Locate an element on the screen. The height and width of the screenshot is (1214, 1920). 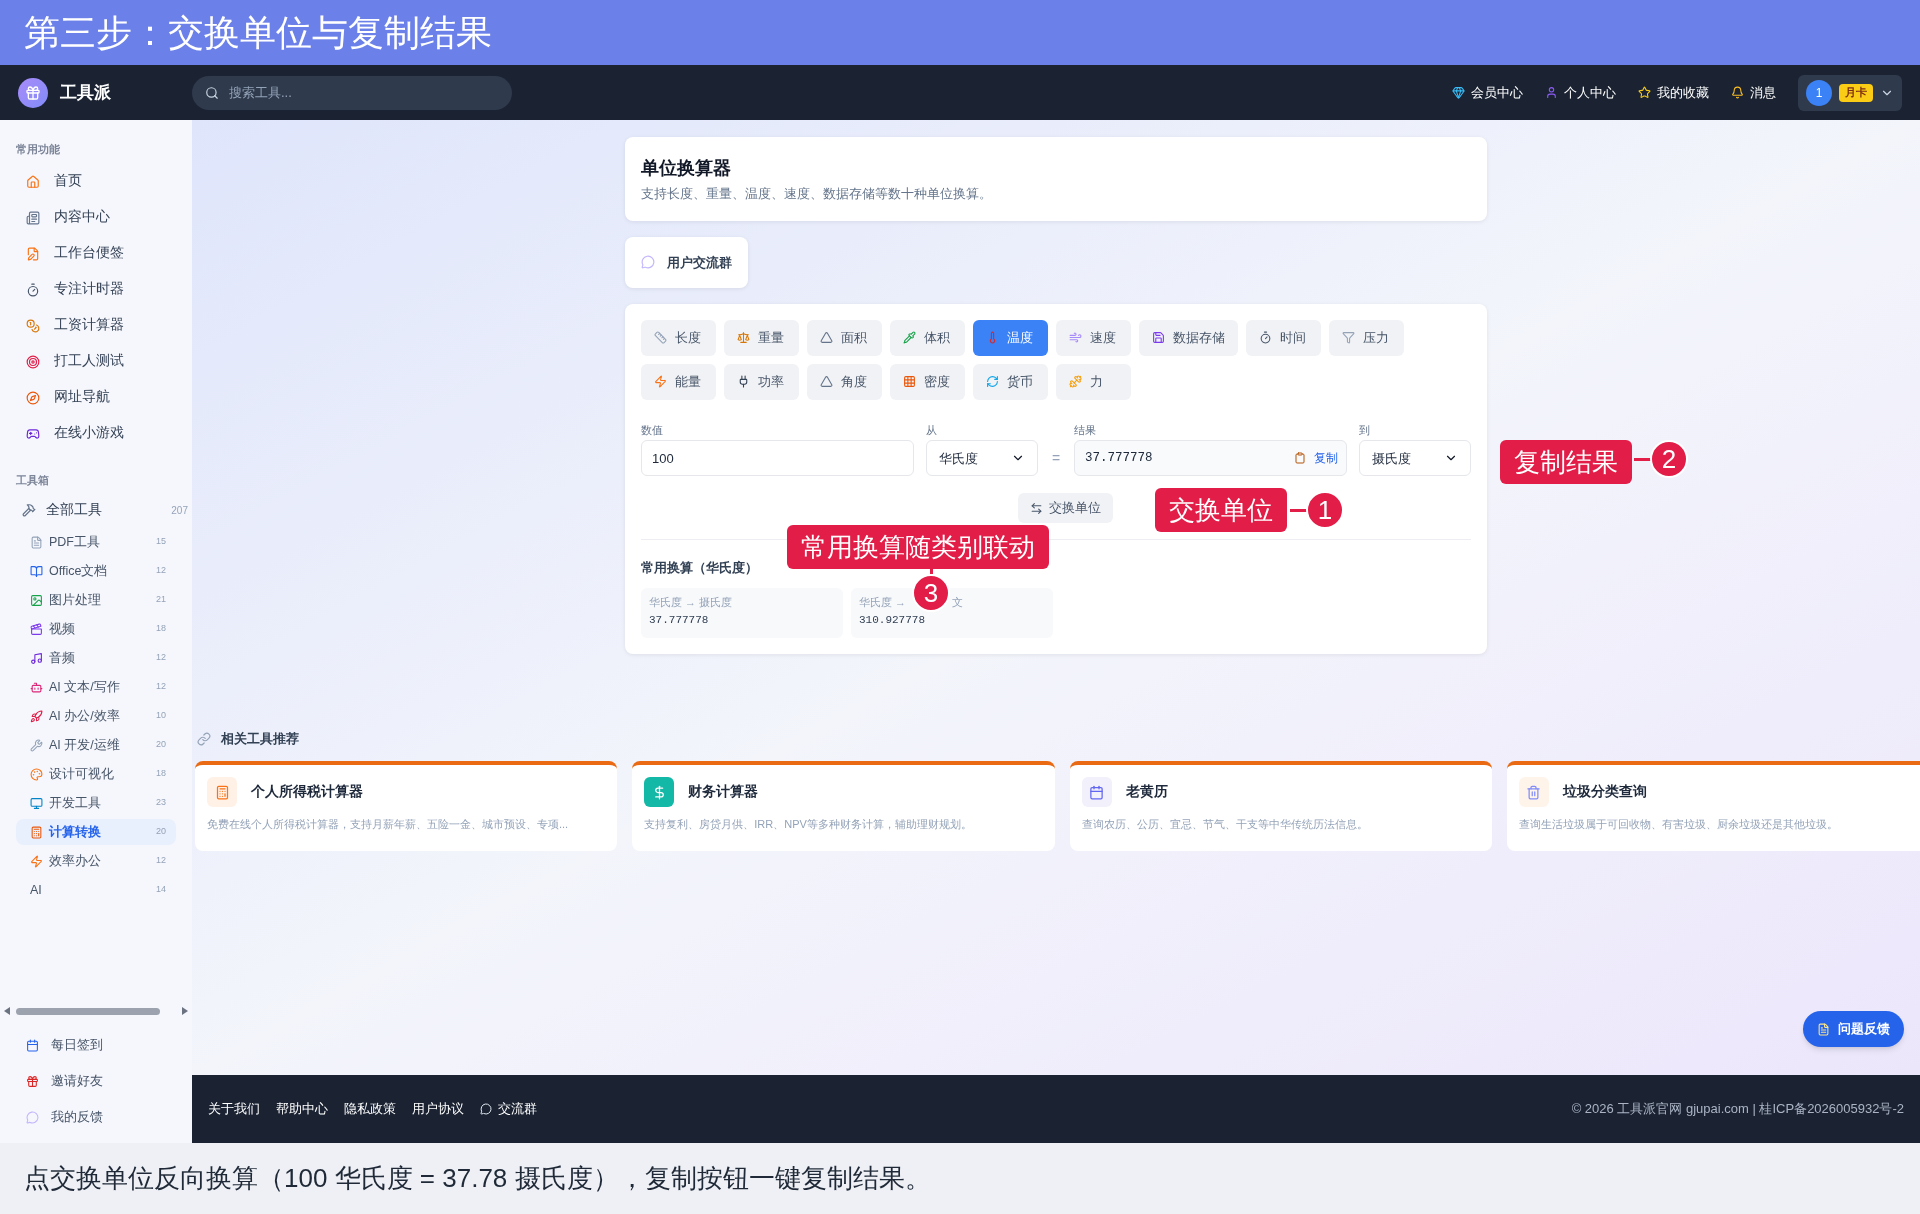
logo-text: 工具派 is located at coordinates (85, 92).